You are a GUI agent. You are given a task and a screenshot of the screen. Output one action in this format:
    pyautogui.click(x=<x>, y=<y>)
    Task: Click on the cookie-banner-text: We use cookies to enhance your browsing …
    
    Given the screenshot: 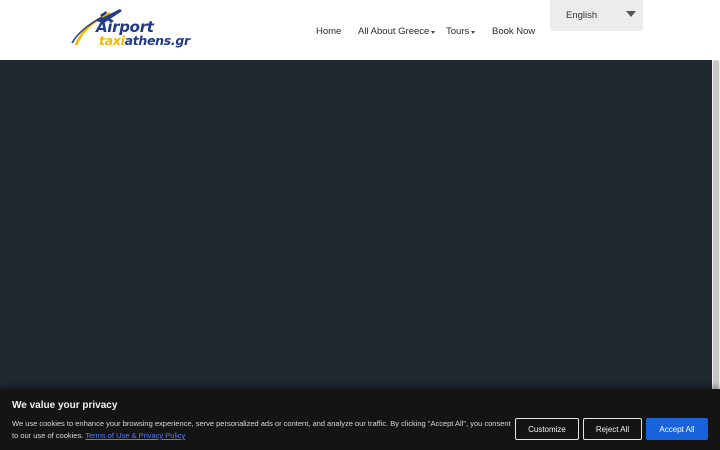 What is the action you would take?
    pyautogui.click(x=261, y=429)
    